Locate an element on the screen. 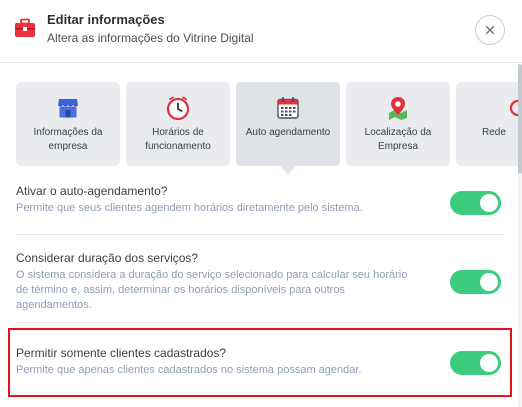 The height and width of the screenshot is (407, 522). tab-company-info: Informações da empresa is located at coordinates (68, 124).